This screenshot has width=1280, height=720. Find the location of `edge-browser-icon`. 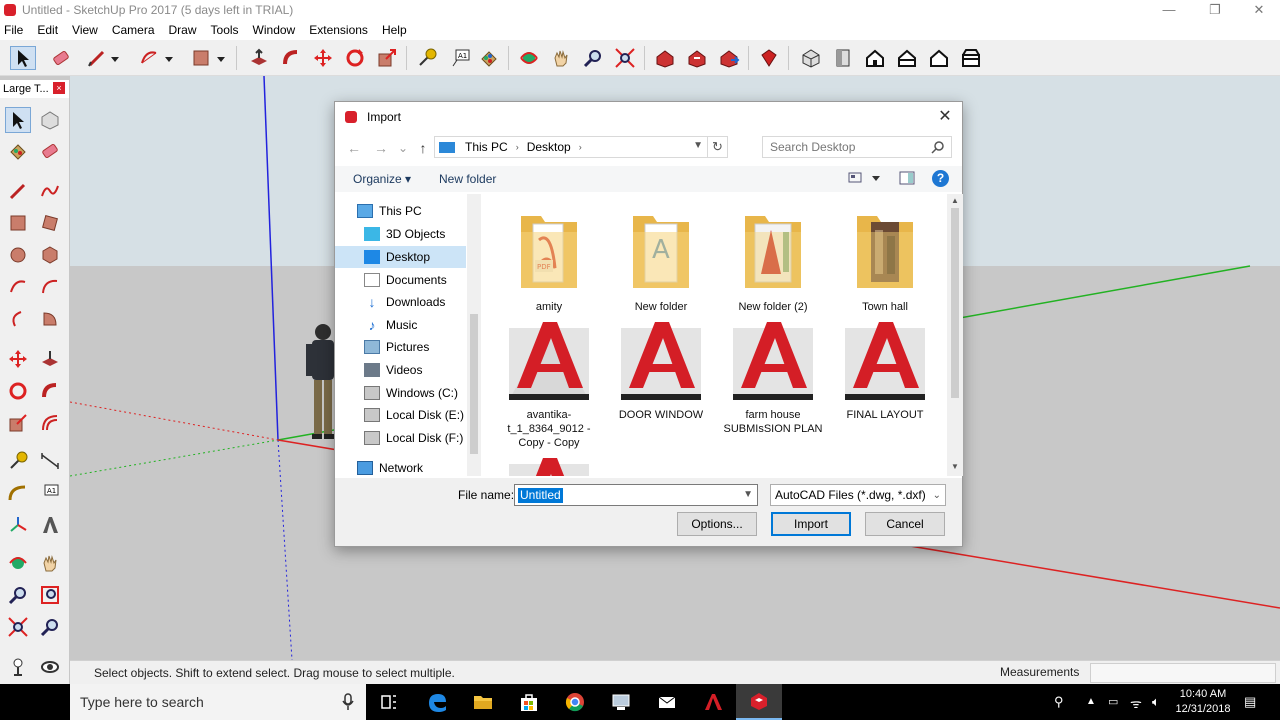

edge-browser-icon is located at coordinates (437, 702).